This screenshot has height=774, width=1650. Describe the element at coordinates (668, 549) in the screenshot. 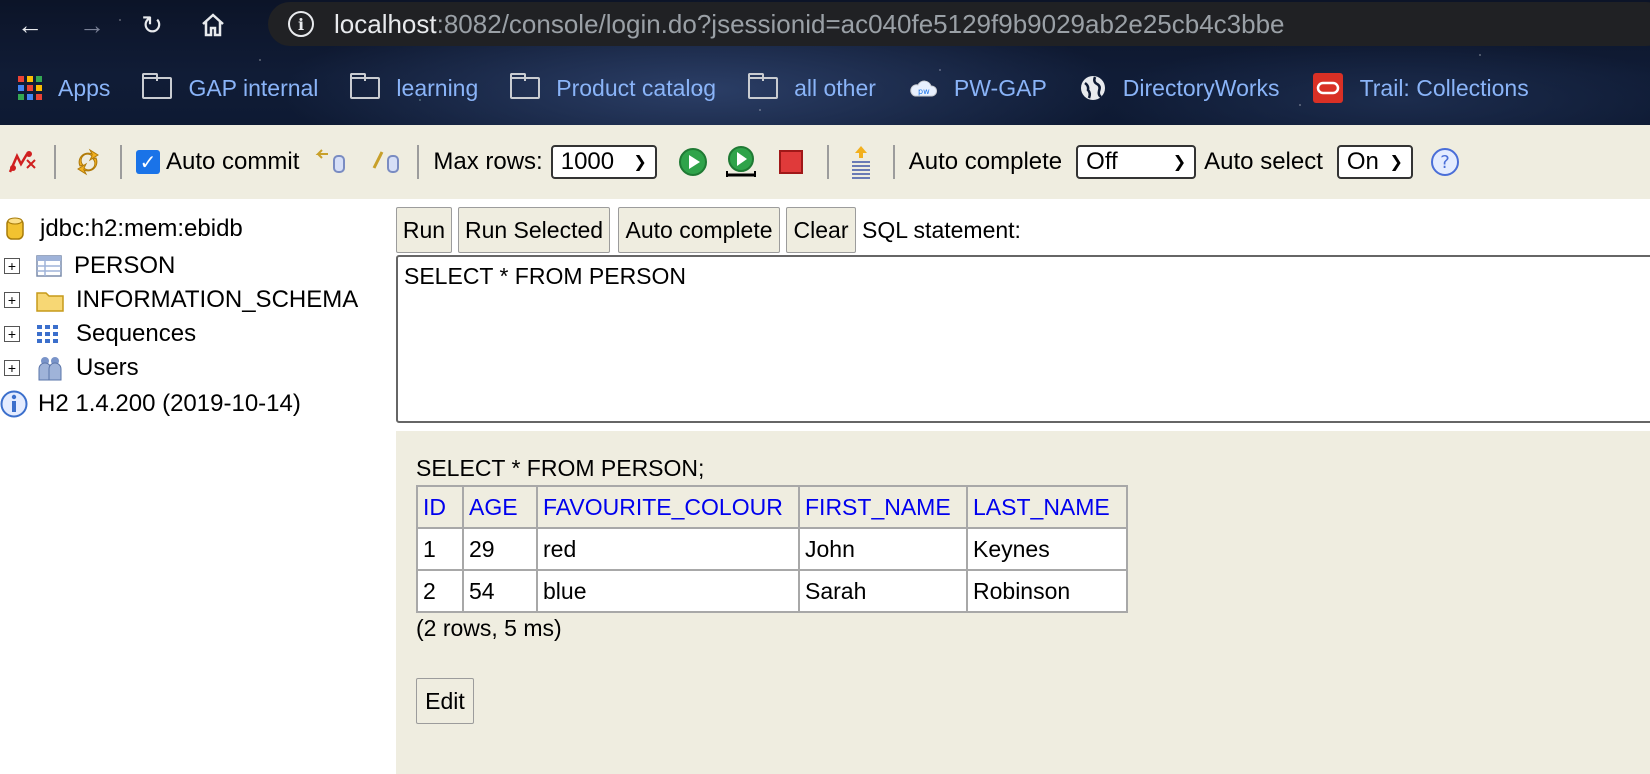

I see `table-cell: red` at that location.